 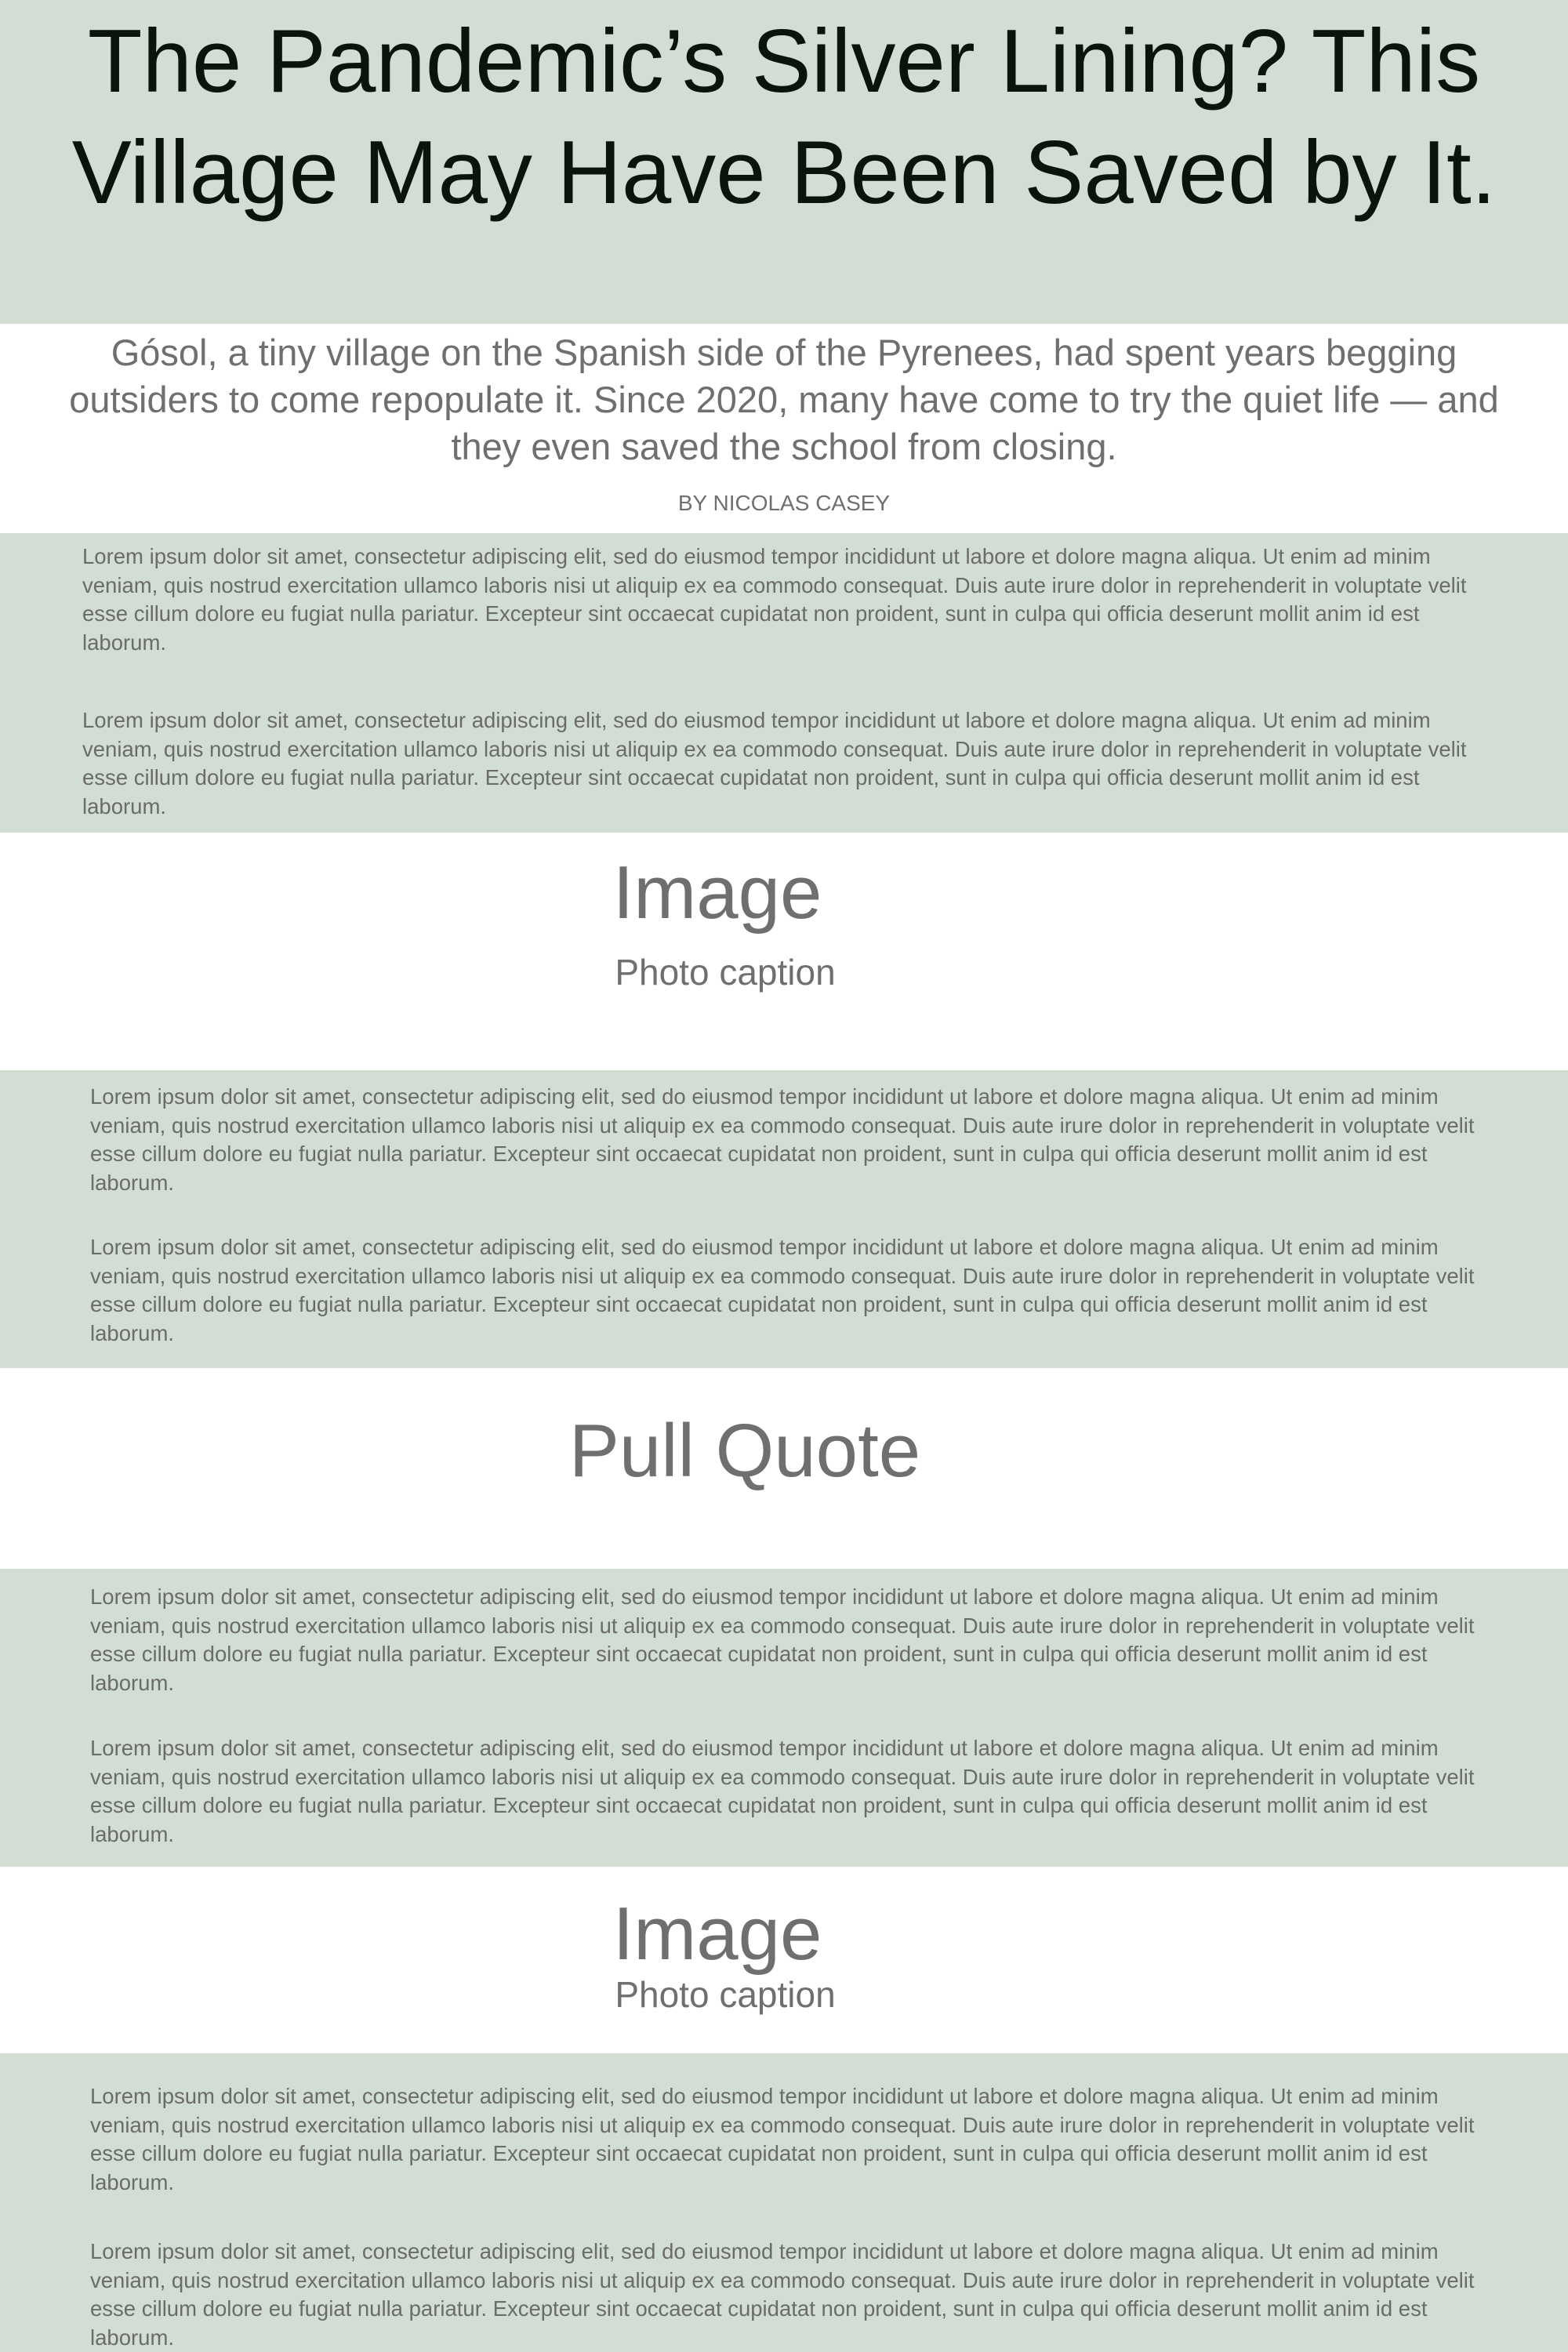 What do you see at coordinates (784, 503) in the screenshot?
I see `byline: BY NICOLAS CASEY` at bounding box center [784, 503].